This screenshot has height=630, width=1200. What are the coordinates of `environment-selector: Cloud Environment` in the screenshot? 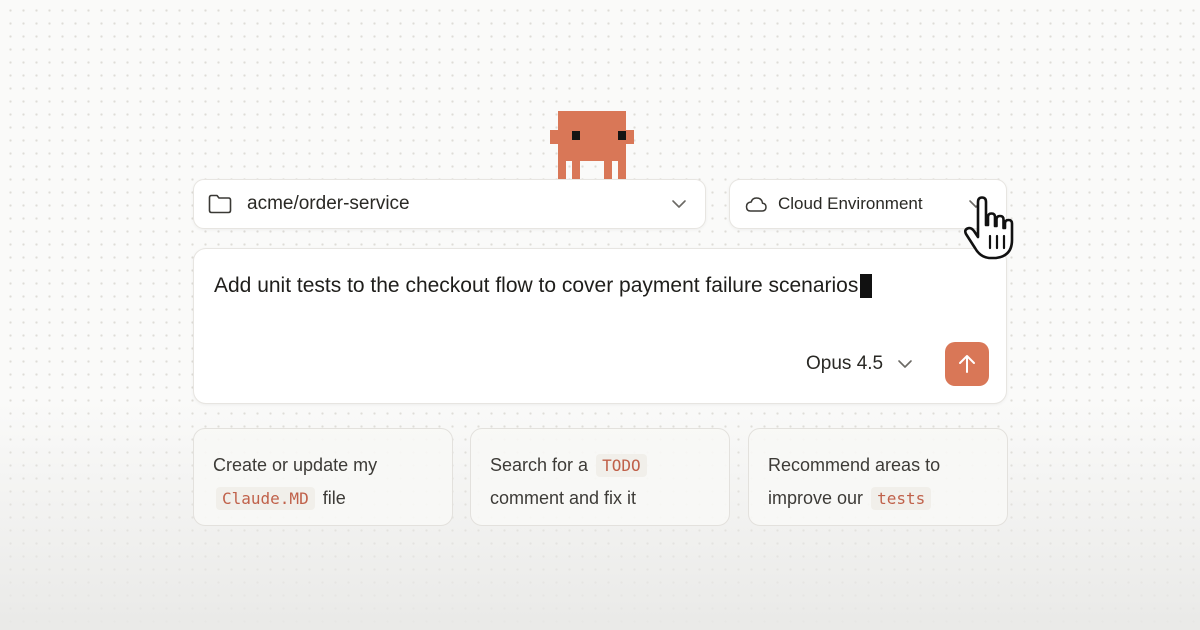 It's located at (868, 204).